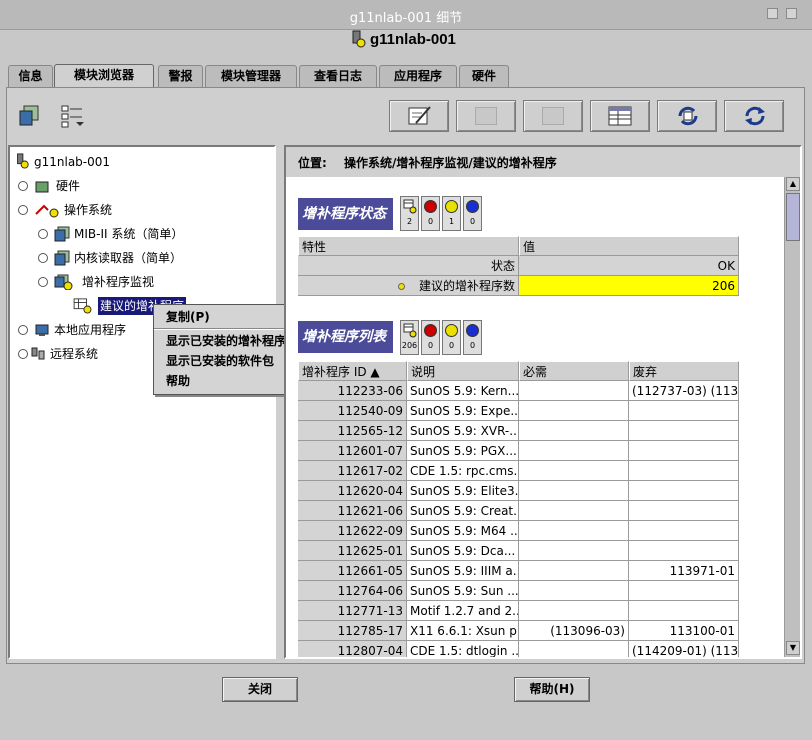  What do you see at coordinates (472, 213) in the screenshot?
I see `status-badge-info: 0` at bounding box center [472, 213].